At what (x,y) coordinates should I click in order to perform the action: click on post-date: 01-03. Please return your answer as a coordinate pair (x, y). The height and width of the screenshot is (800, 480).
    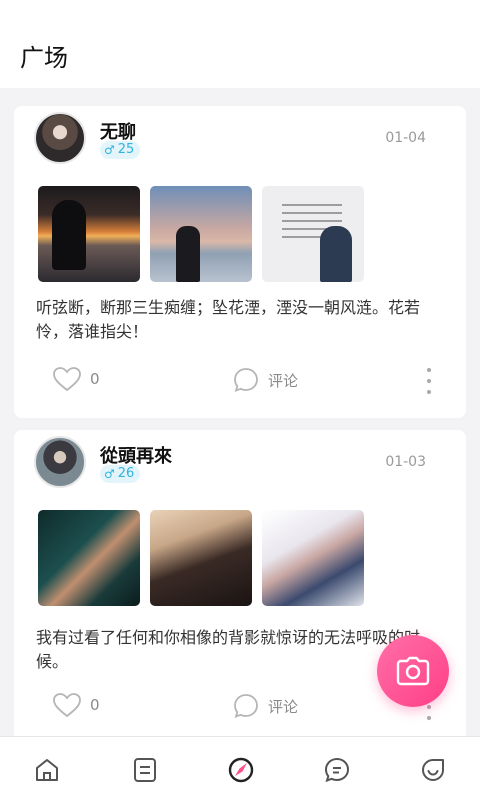
    Looking at the image, I should click on (405, 462).